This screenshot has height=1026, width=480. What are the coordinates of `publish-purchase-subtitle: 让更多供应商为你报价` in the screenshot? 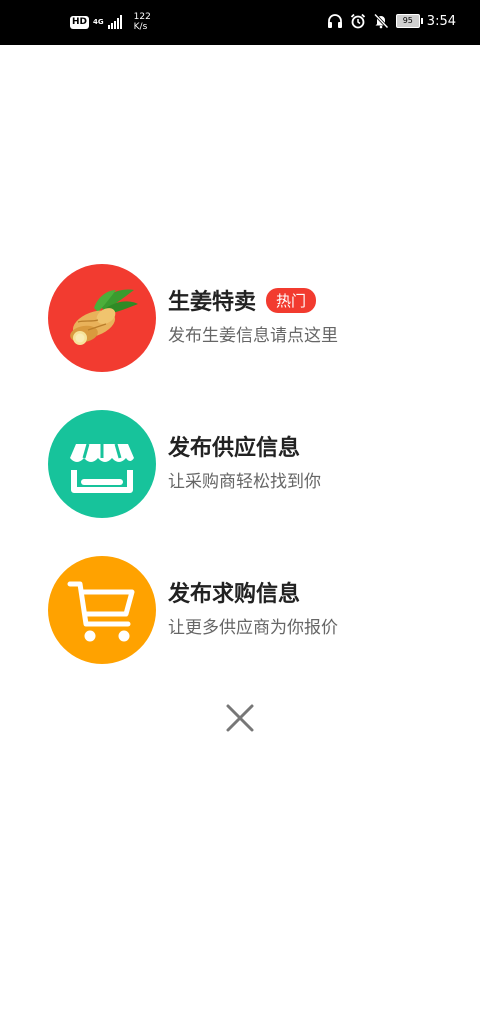 It's located at (253, 628).